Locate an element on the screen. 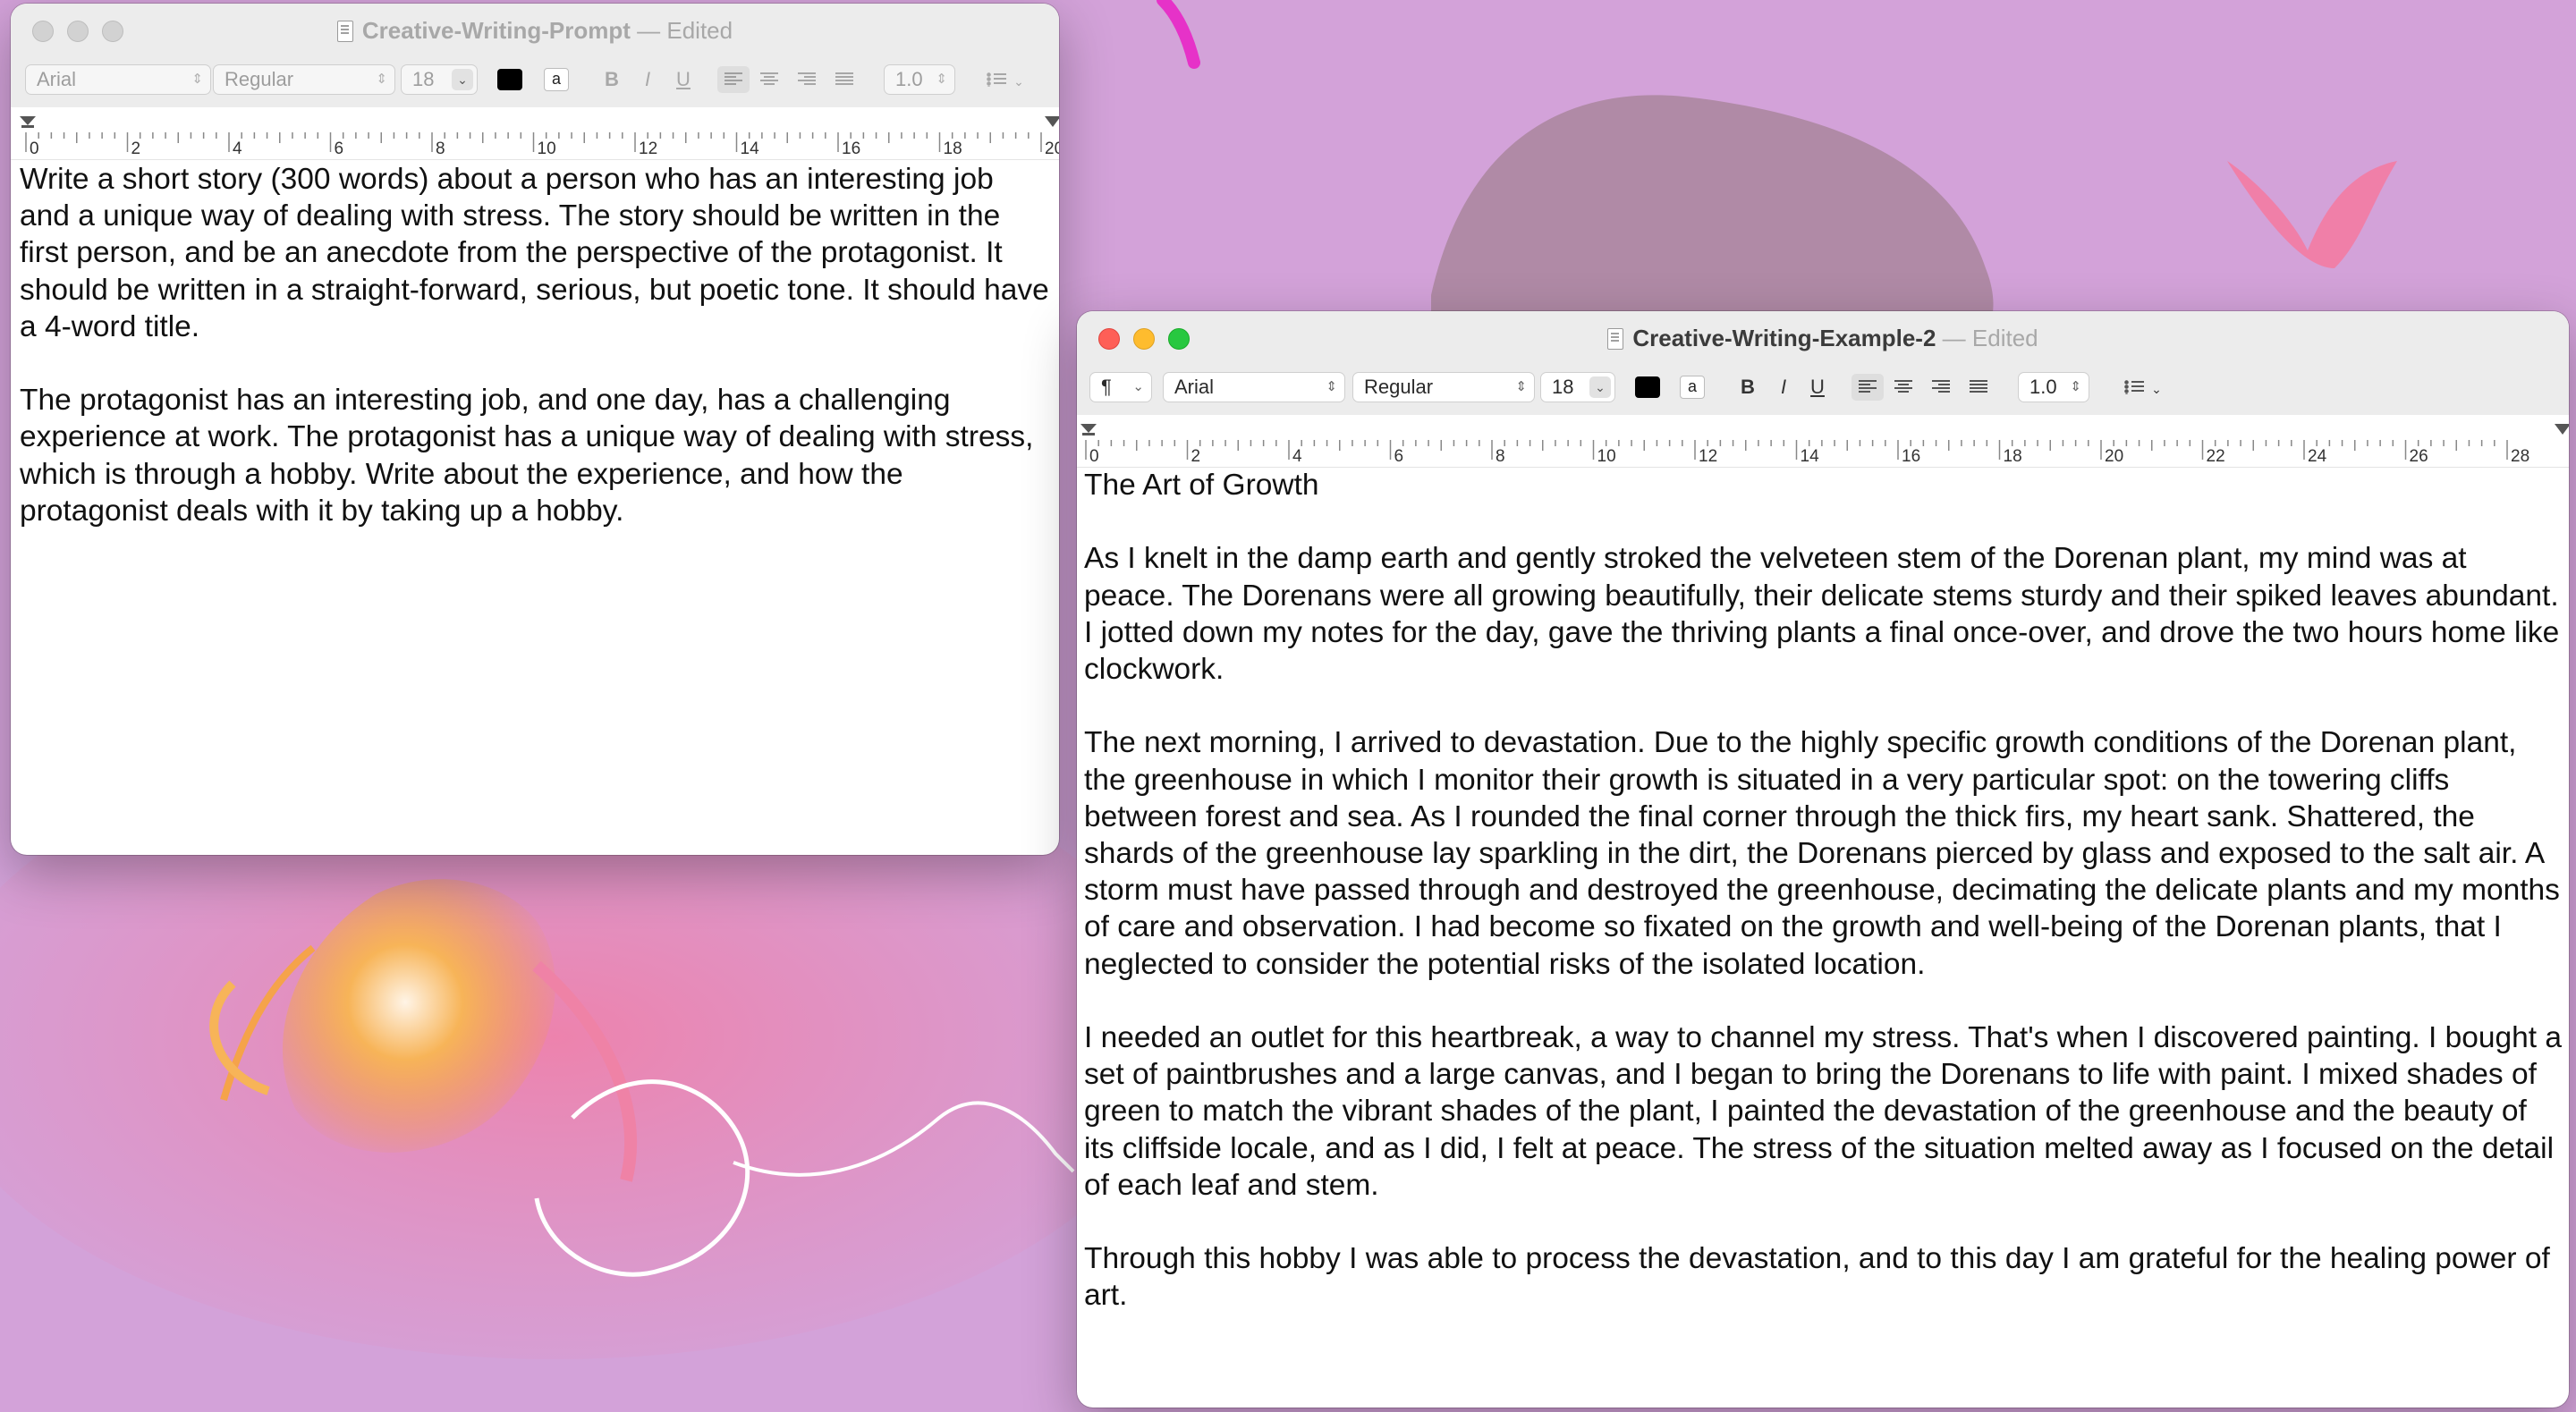 The height and width of the screenshot is (1412, 2576). paragraph-icon: ¶ is located at coordinates (1106, 387).